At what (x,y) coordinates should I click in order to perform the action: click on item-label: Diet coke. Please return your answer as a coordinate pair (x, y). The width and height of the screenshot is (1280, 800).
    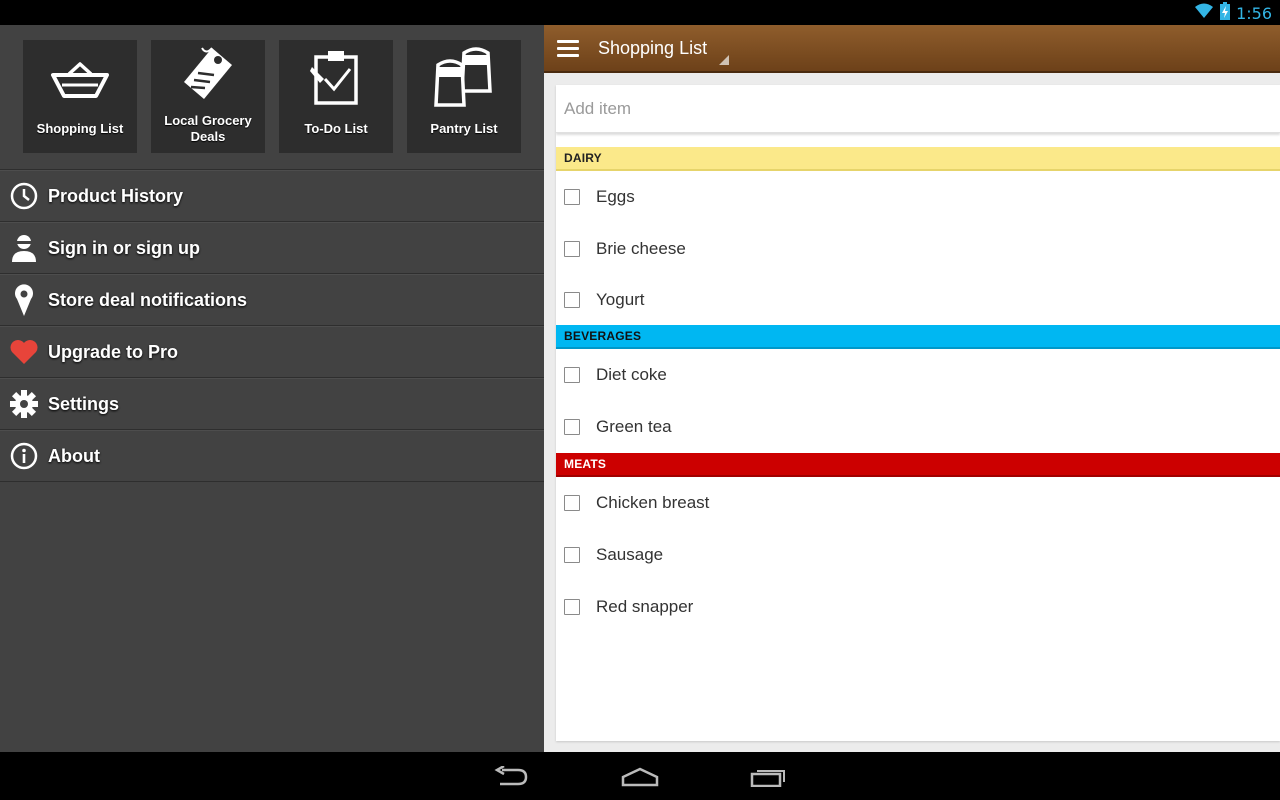
    Looking at the image, I should click on (631, 374).